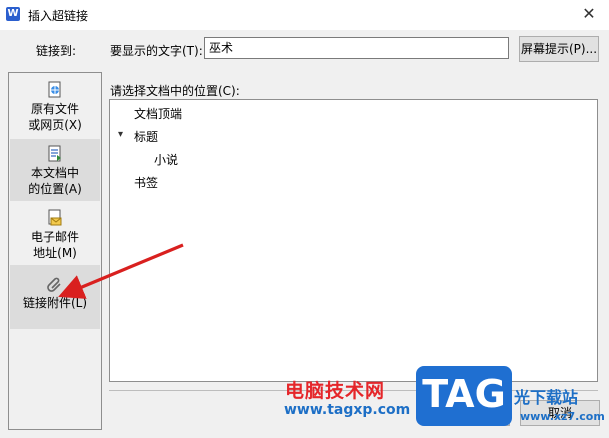 The image size is (609, 438). I want to click on sidebar-item-email: 电子邮件 地址(M), so click(55, 235).